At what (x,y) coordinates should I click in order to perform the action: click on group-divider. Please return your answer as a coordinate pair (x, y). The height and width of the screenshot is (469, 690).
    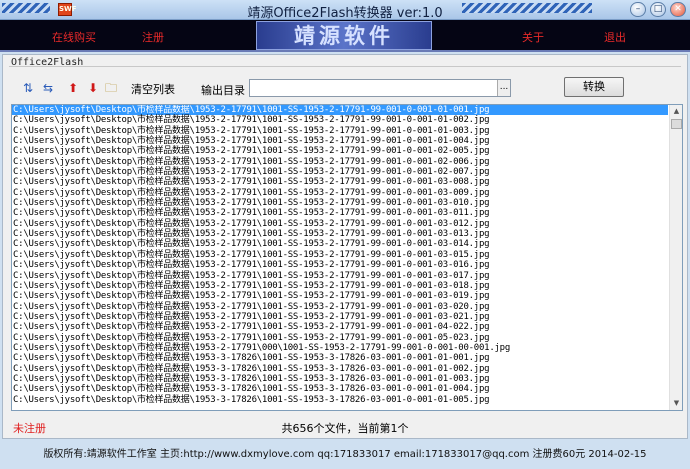
    Looking at the image, I should click on (345, 66).